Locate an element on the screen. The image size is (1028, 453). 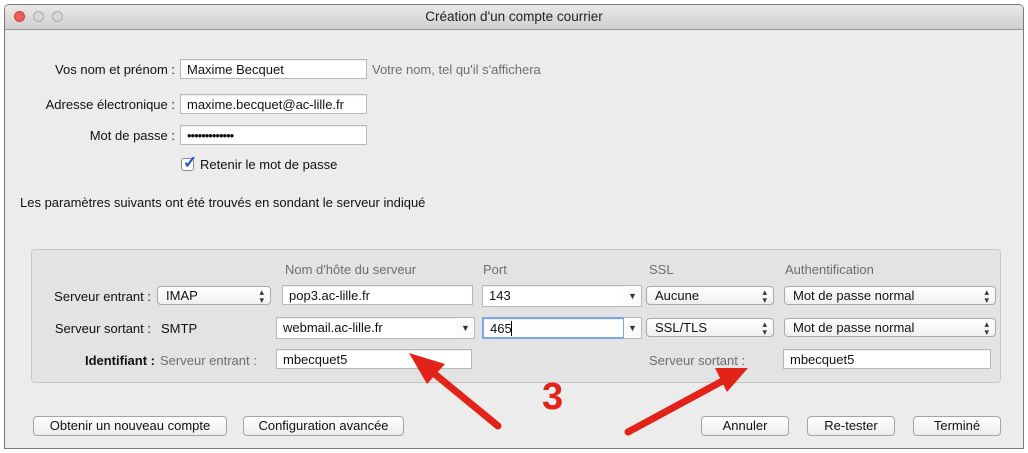
step-number-annotation: 3 is located at coordinates (553, 397).